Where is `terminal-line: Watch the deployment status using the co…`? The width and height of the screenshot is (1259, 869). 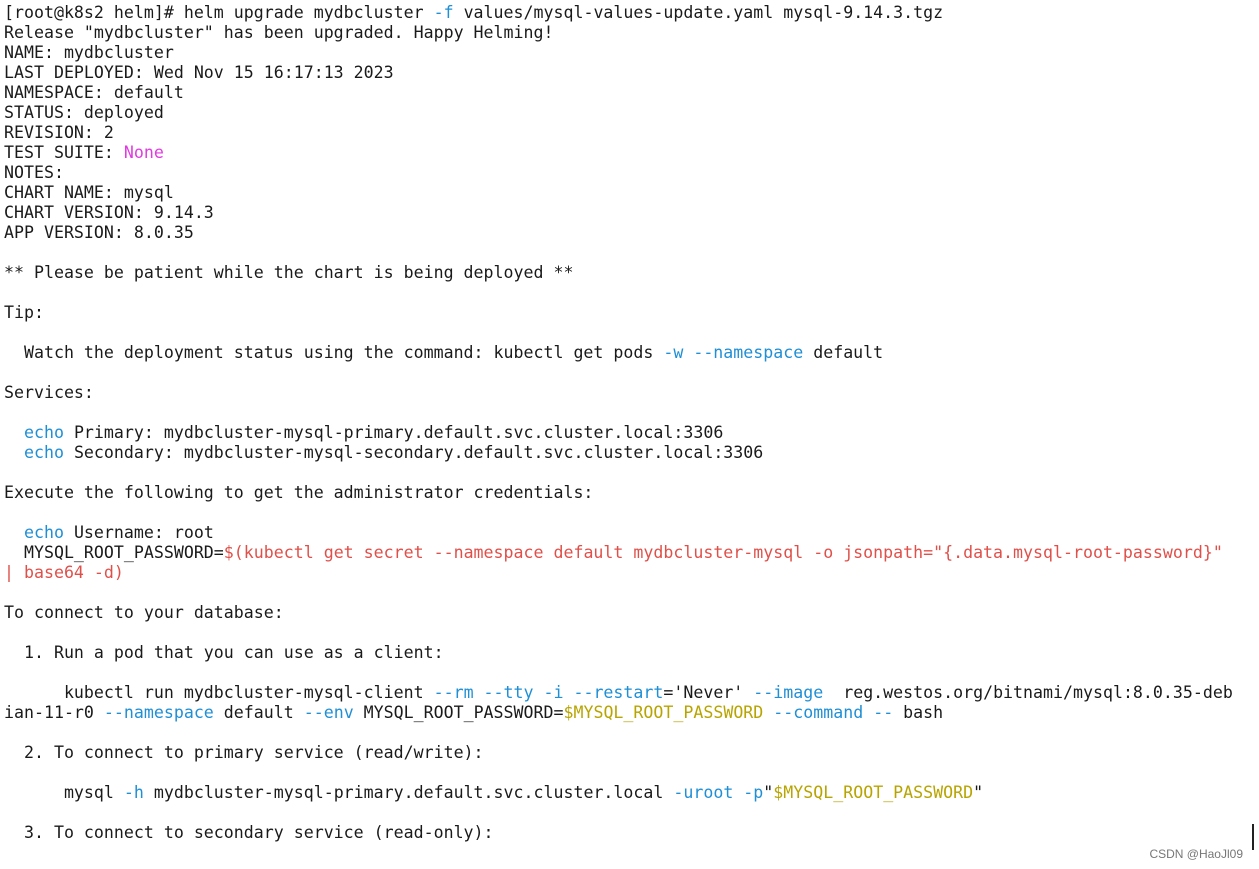
terminal-line: Watch the deployment status using the co… is located at coordinates (618, 353).